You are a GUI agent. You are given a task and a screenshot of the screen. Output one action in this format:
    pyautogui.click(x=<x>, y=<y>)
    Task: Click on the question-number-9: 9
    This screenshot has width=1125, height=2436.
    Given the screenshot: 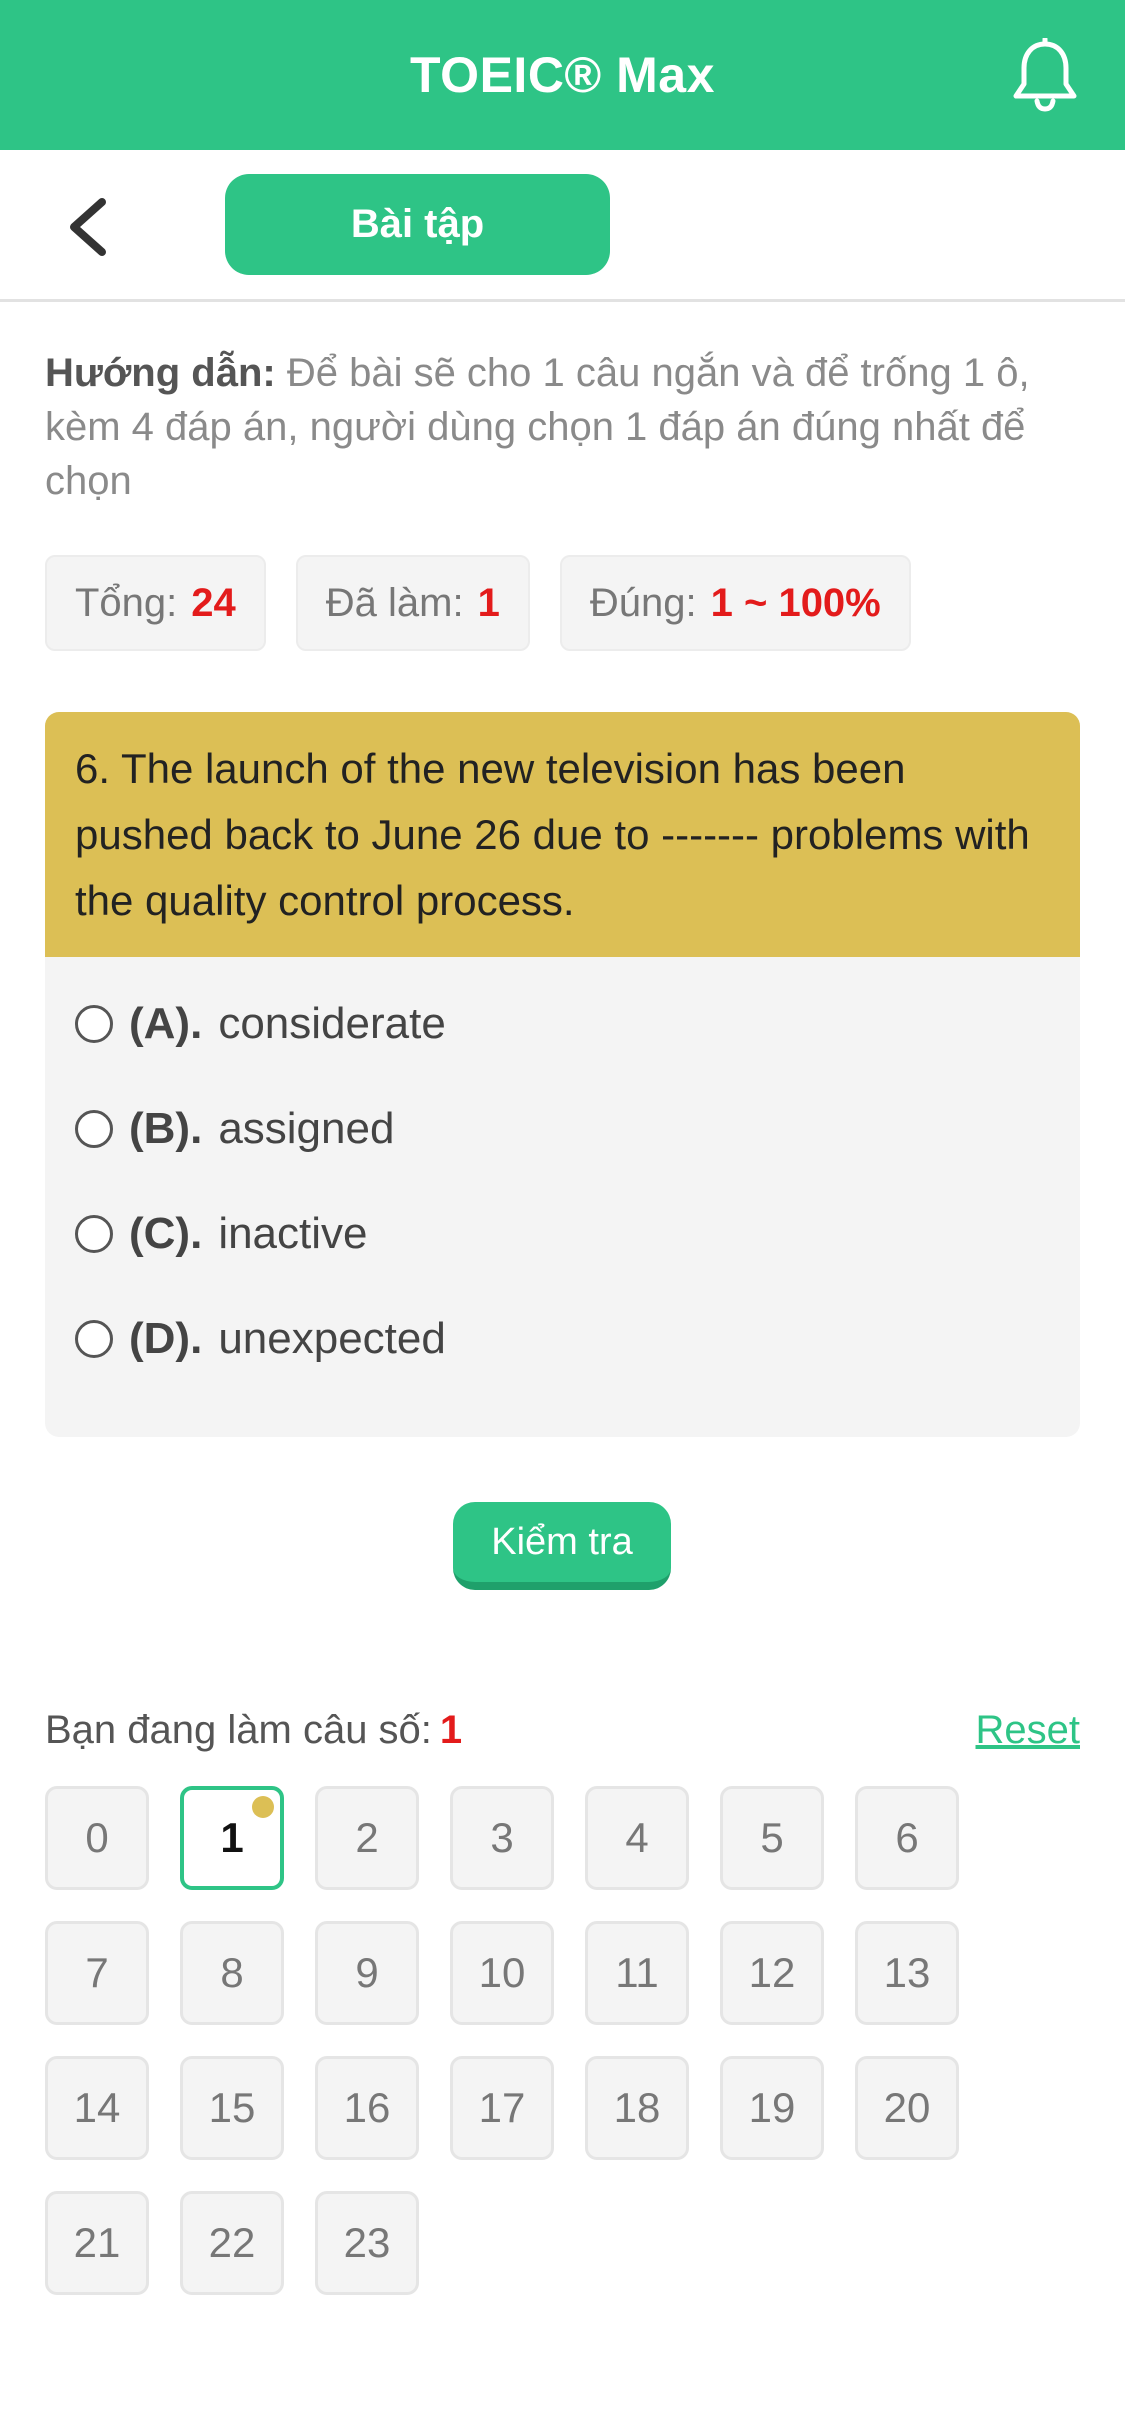 What is the action you would take?
    pyautogui.click(x=367, y=1973)
    